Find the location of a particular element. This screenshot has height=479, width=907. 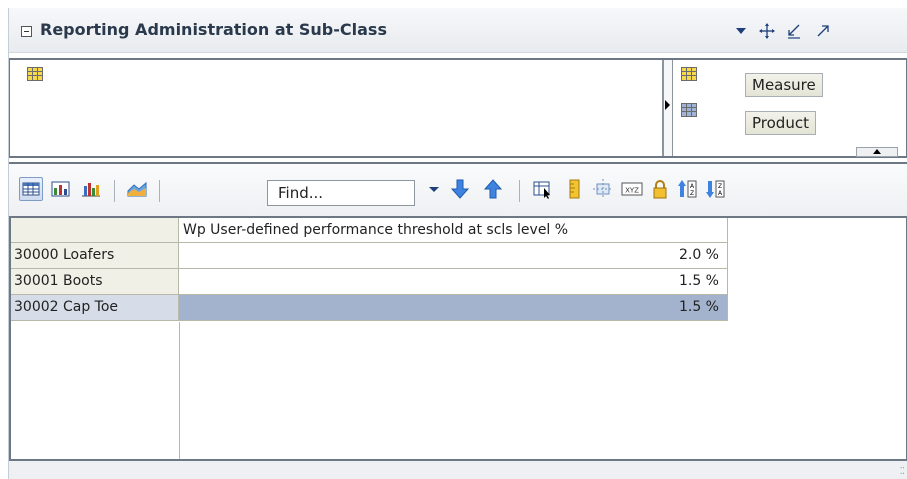

toolbar: Find... XYZ A Z Z A is located at coordinates (458, 190).